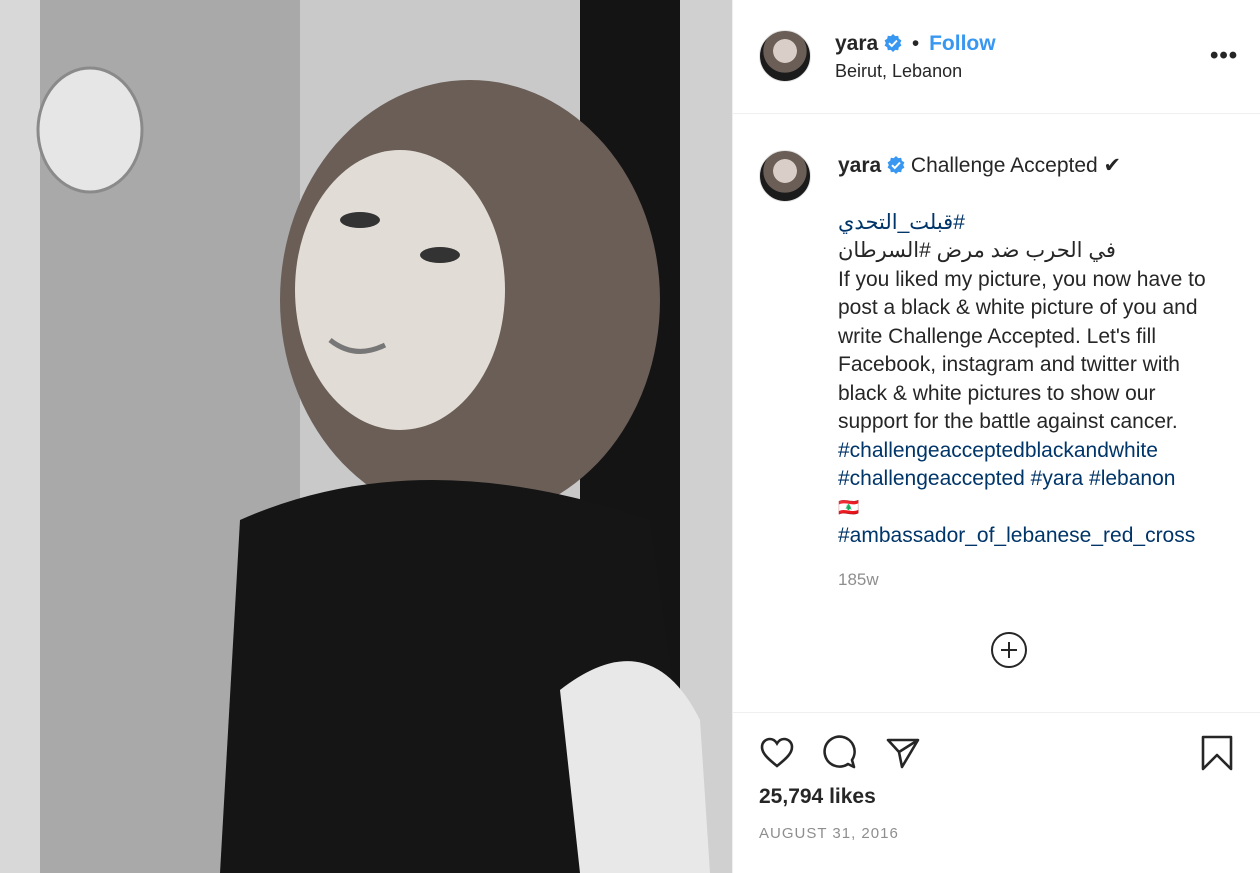  I want to click on heart-icon, so click(777, 753).